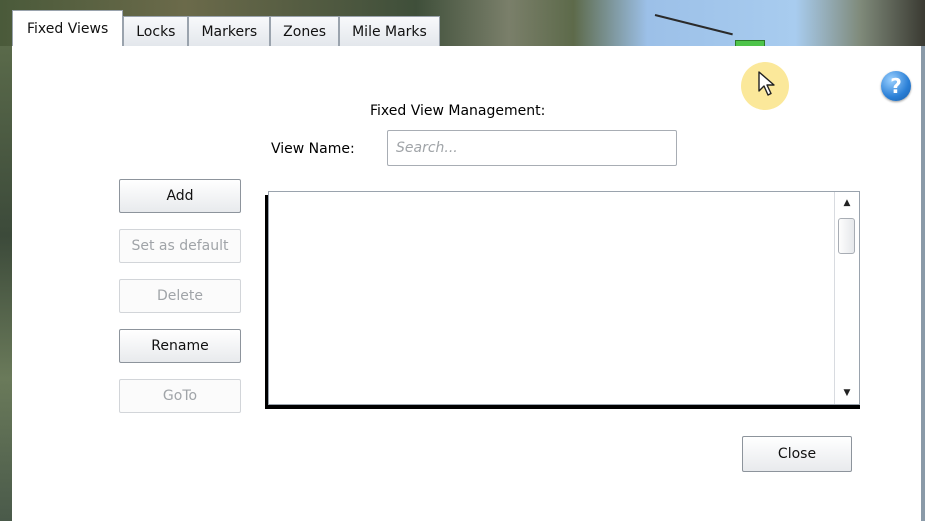  Describe the element at coordinates (458, 111) in the screenshot. I see `page-title: Fixed View Management:` at that location.